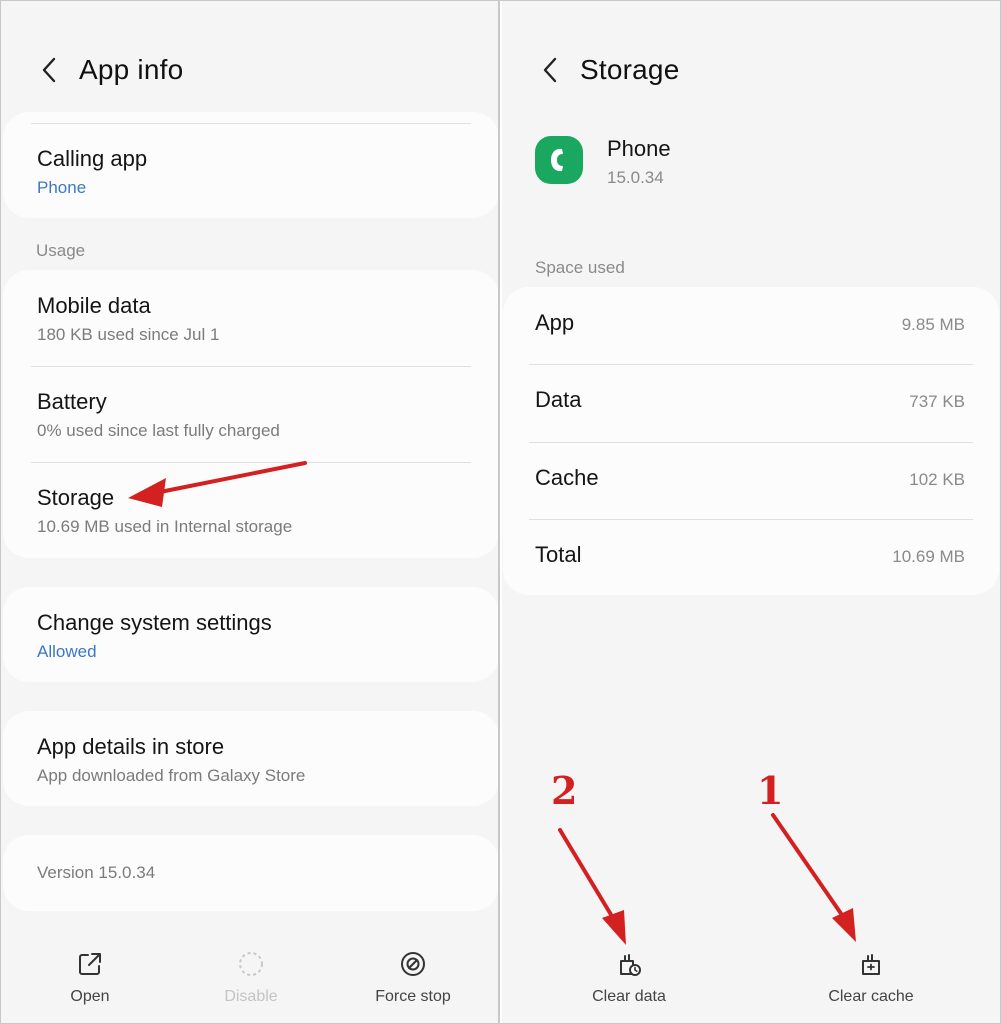 The image size is (1001, 1024). What do you see at coordinates (92, 158) in the screenshot?
I see `calling-app-label: Calling app` at bounding box center [92, 158].